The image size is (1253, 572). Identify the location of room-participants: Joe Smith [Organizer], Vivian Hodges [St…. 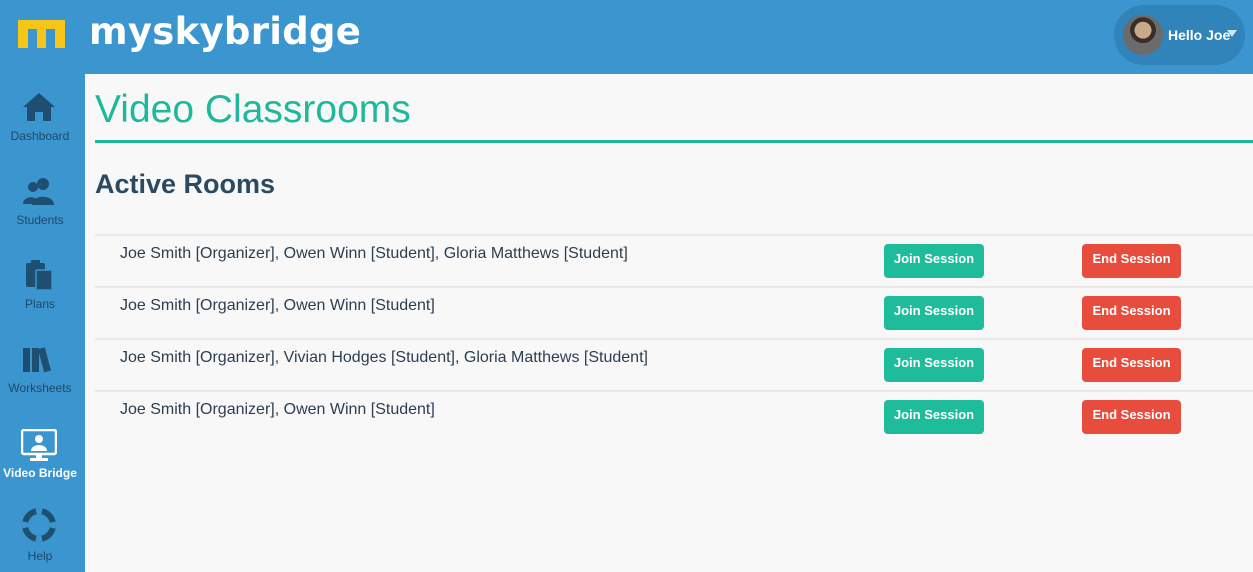
(384, 357).